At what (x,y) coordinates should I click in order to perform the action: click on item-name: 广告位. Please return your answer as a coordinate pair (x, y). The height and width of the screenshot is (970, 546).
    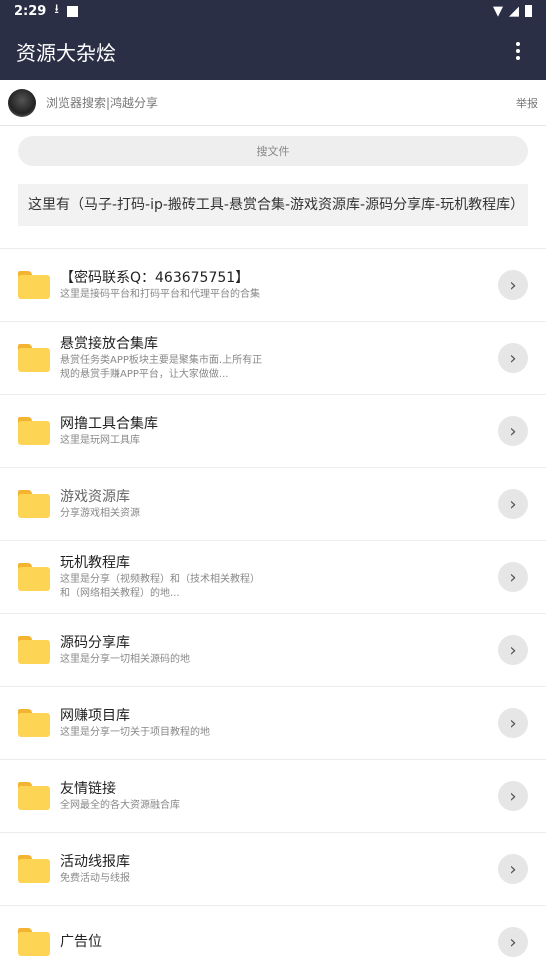
    Looking at the image, I should click on (81, 942).